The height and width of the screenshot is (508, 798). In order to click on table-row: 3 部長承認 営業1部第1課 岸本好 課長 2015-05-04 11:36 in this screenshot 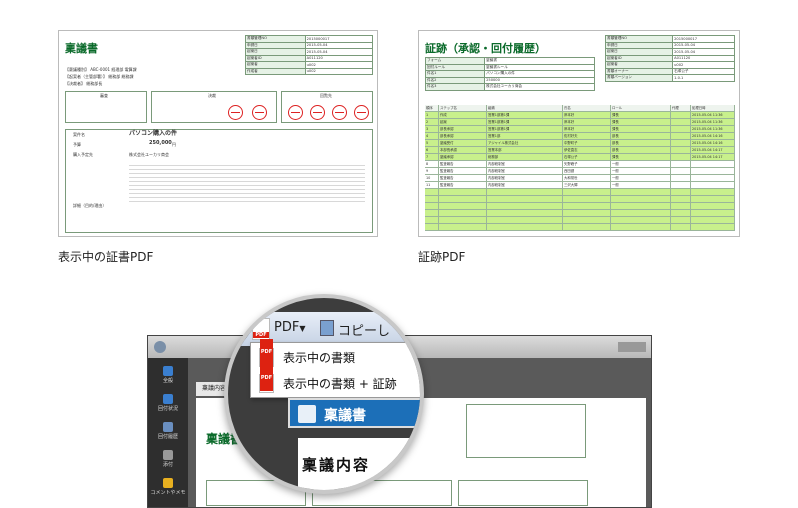, I will do `click(580, 129)`.